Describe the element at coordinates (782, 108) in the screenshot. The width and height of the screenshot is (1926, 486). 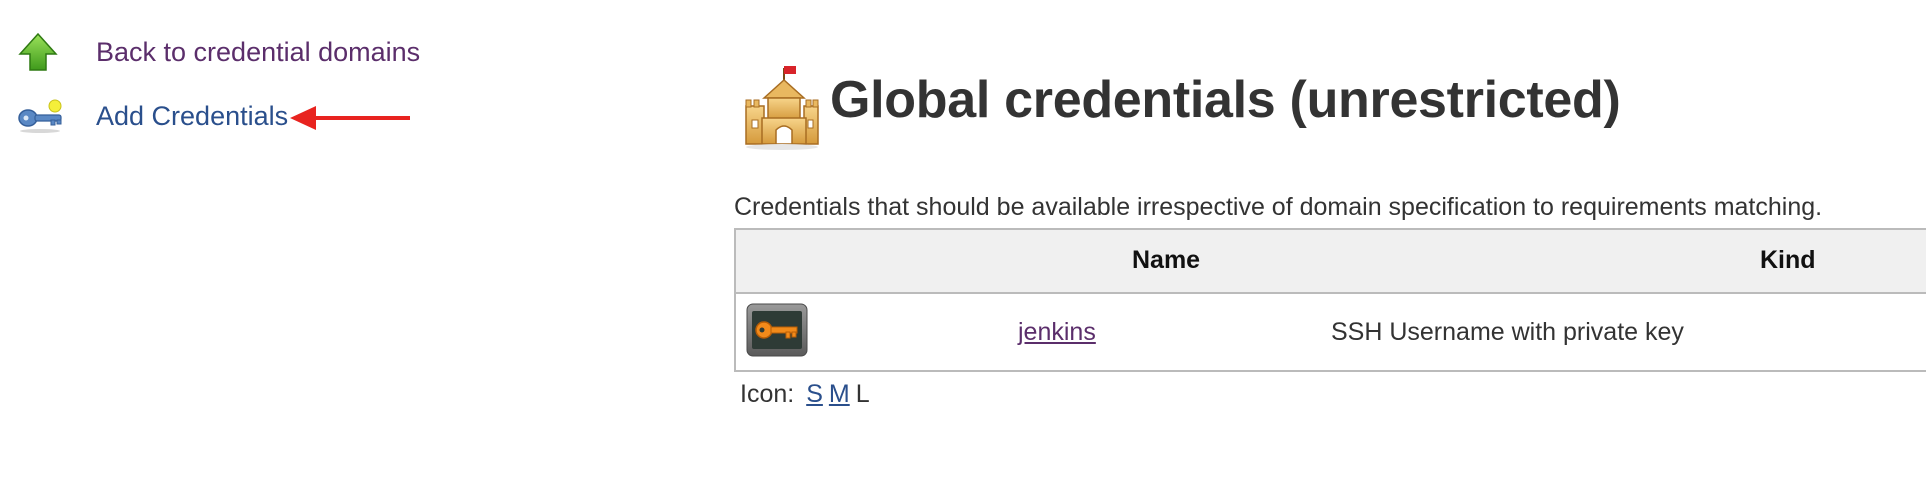
I see `castle-icon` at that location.